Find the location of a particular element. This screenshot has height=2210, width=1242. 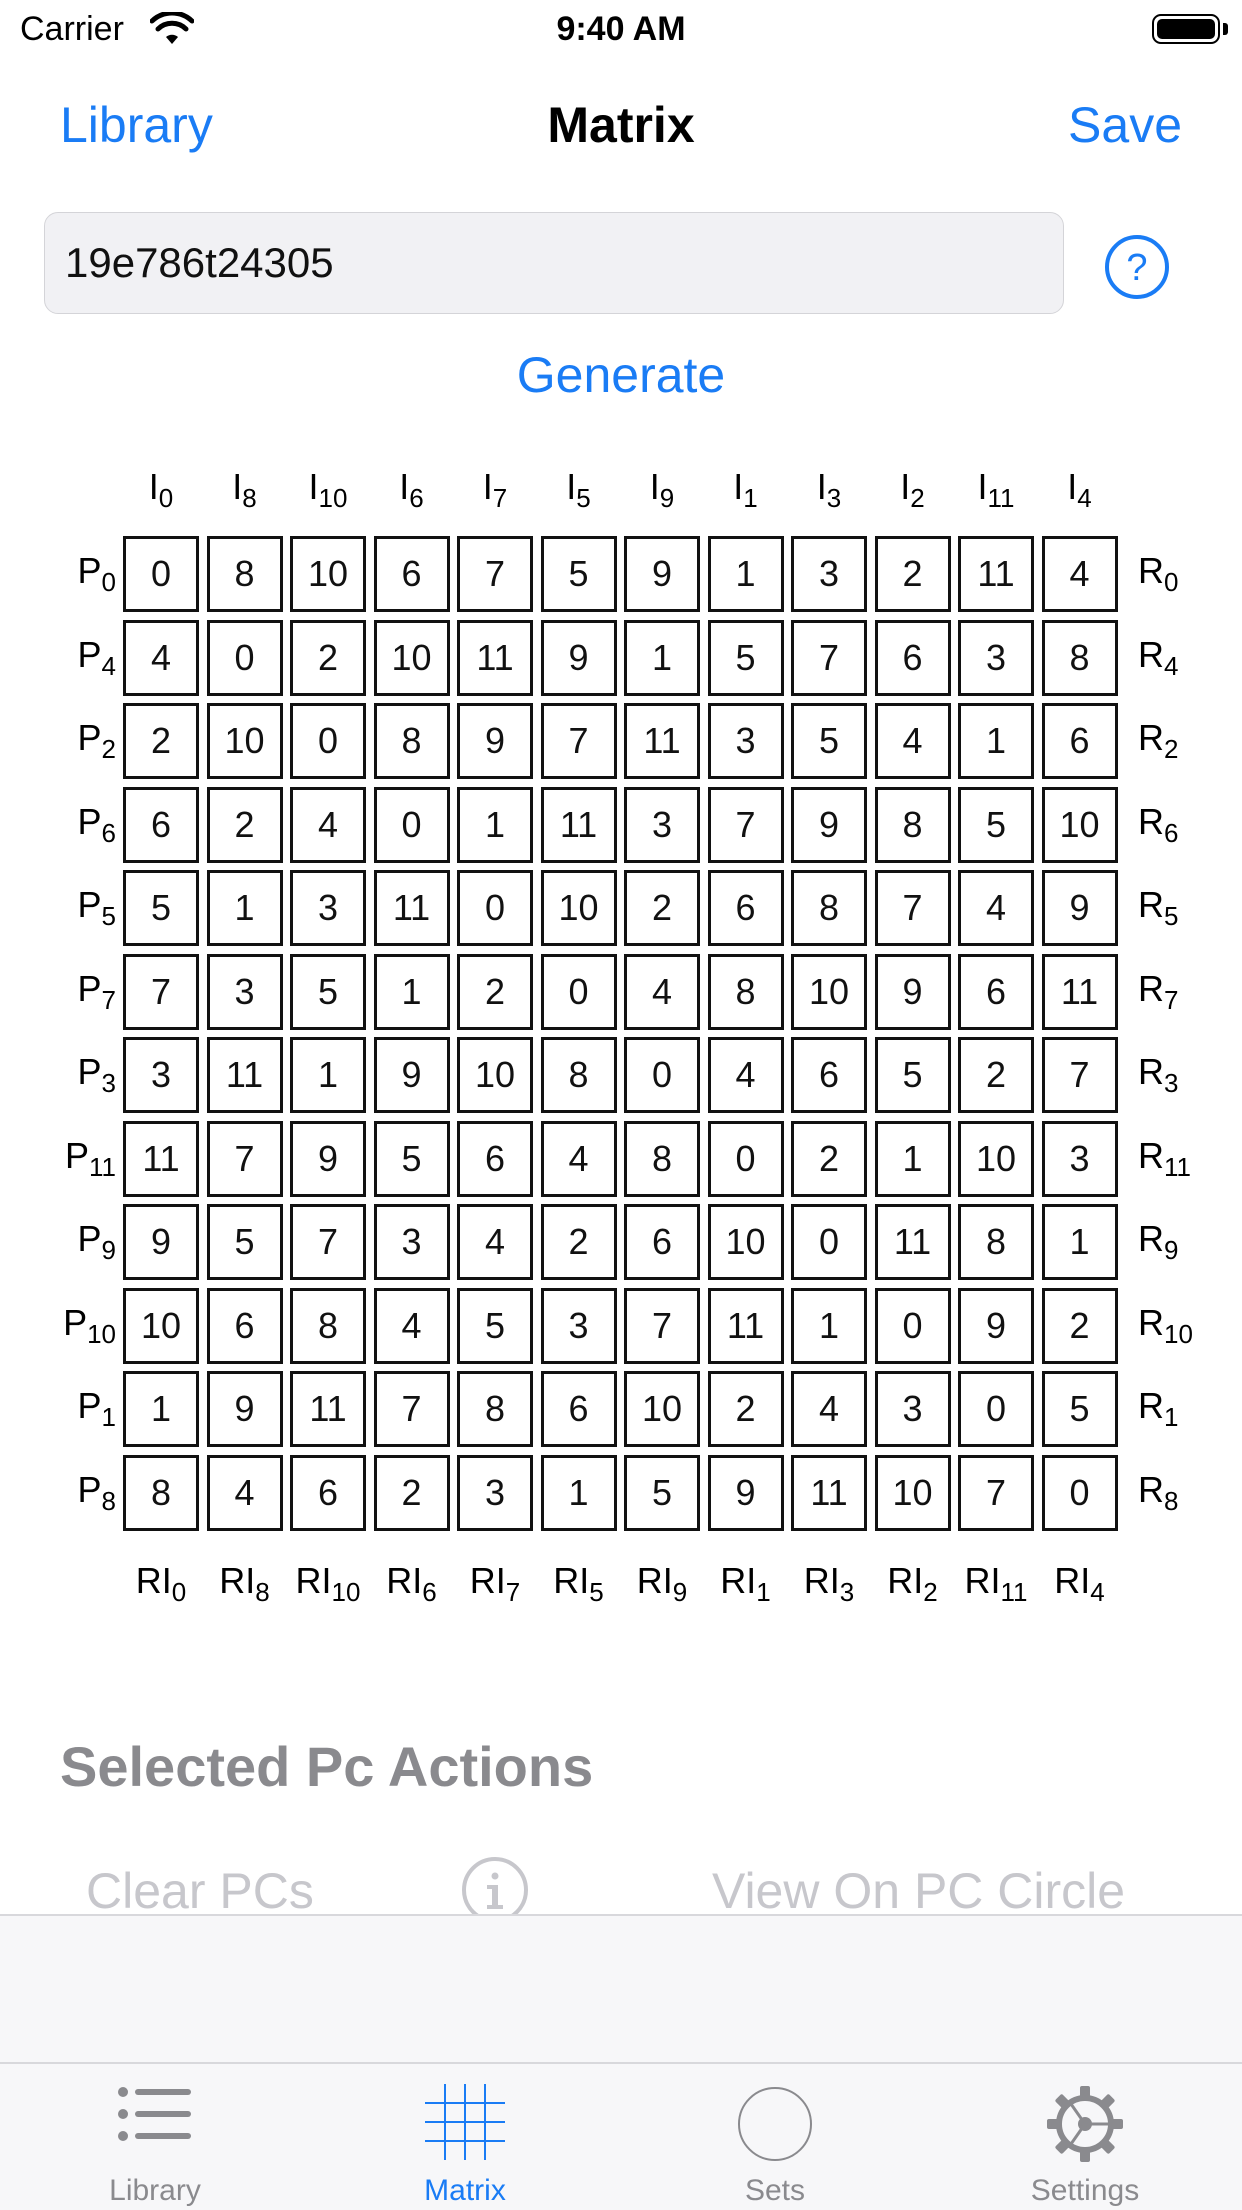

tab-matrix: Matrix is located at coordinates (465, 2137).